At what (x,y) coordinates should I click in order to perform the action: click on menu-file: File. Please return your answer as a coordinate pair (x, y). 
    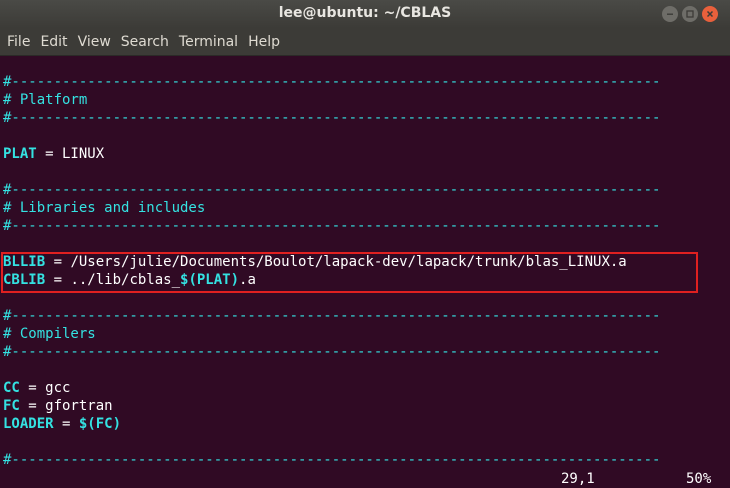
    Looking at the image, I should click on (18, 42).